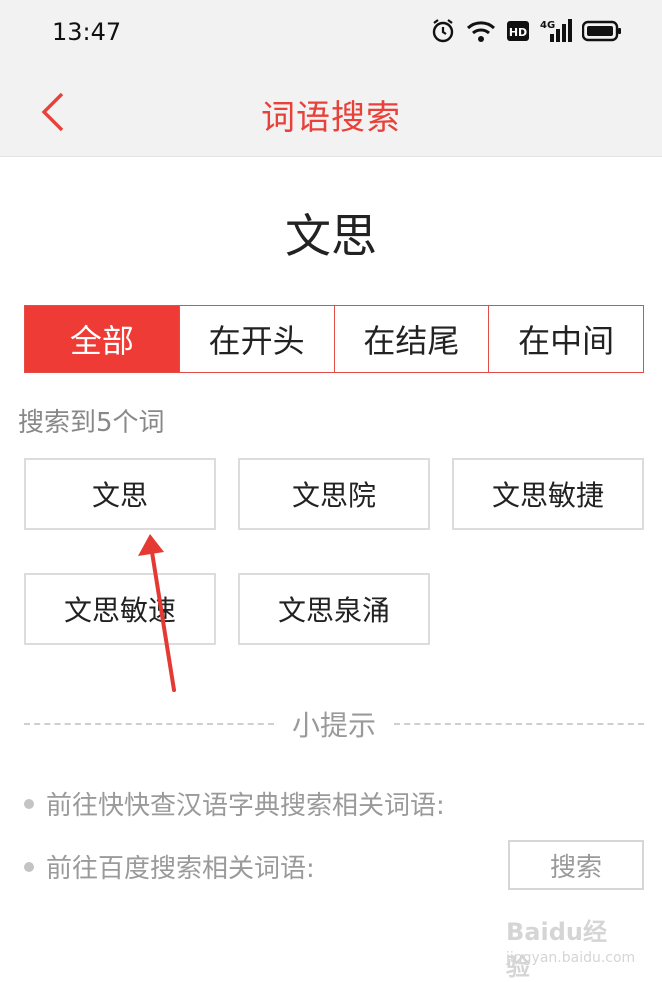  I want to click on hd-icon: HD, so click(518, 31).